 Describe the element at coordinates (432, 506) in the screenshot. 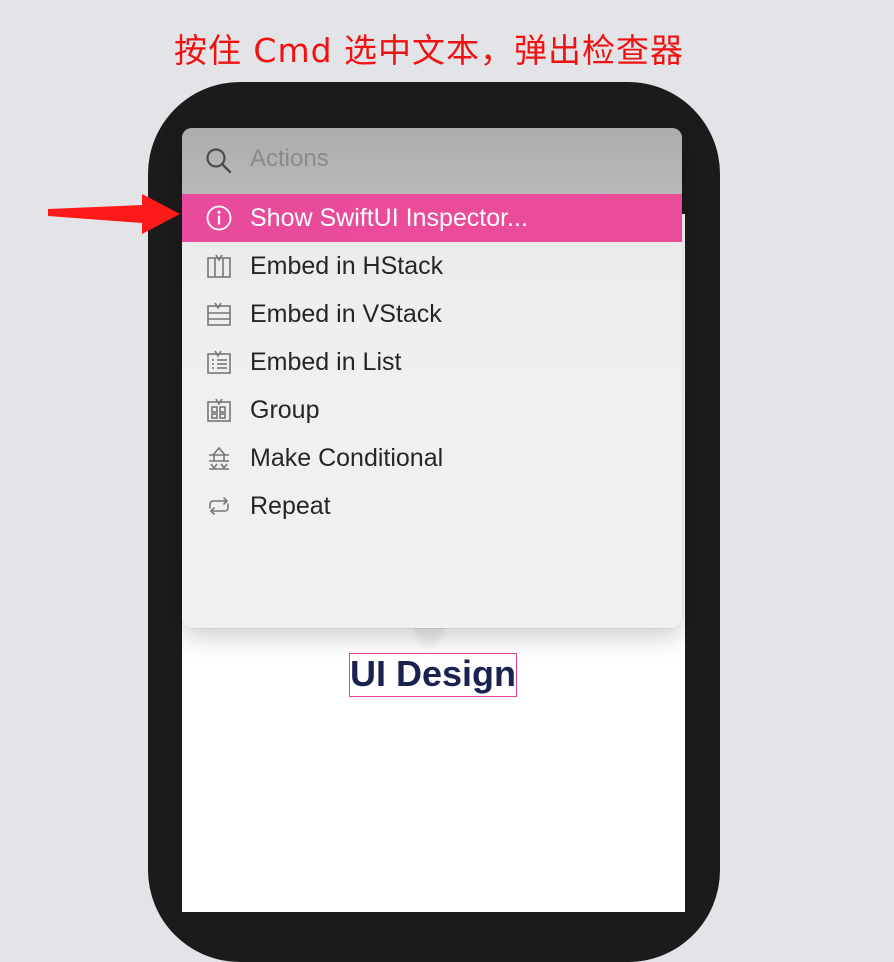

I see `menu-item-repeat: Repeat` at that location.